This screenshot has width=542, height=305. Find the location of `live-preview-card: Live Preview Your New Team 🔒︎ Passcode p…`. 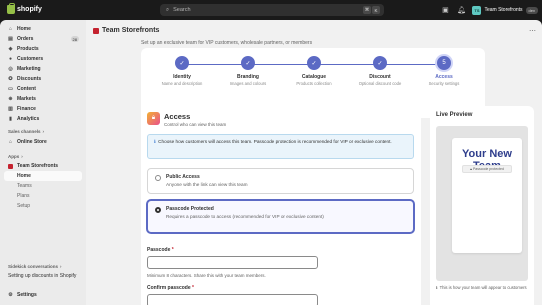

live-preview-card: Live Preview Your New Team 🔒︎ Passcode p… is located at coordinates (482, 205).